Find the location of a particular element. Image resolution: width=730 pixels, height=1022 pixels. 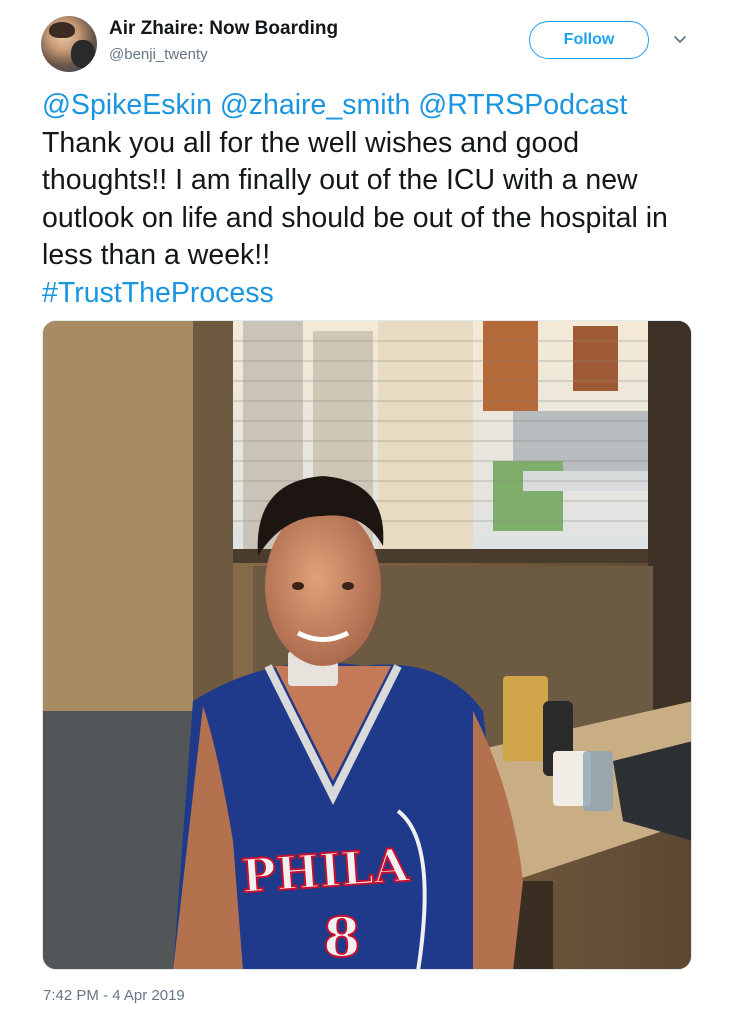

author-handle: @benji_twenty is located at coordinates (158, 54).